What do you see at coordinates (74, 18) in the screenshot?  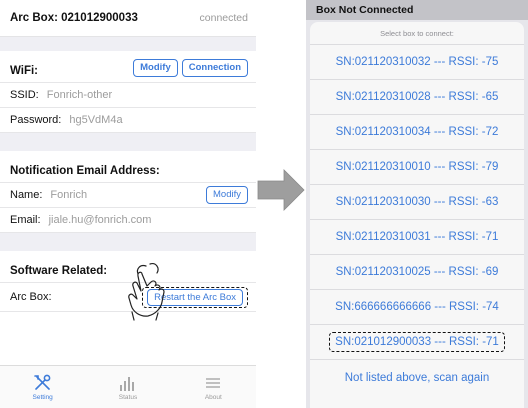 I see `arc-box-title: Arc Box: 021012900033` at bounding box center [74, 18].